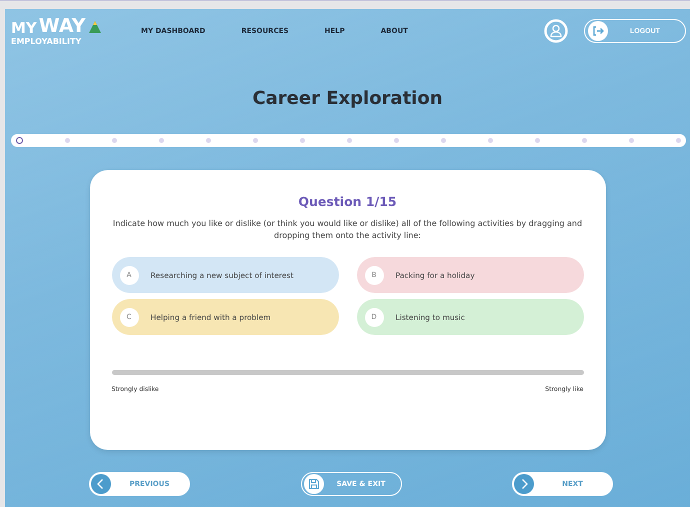  Describe the element at coordinates (556, 31) in the screenshot. I see `user-icon` at that location.